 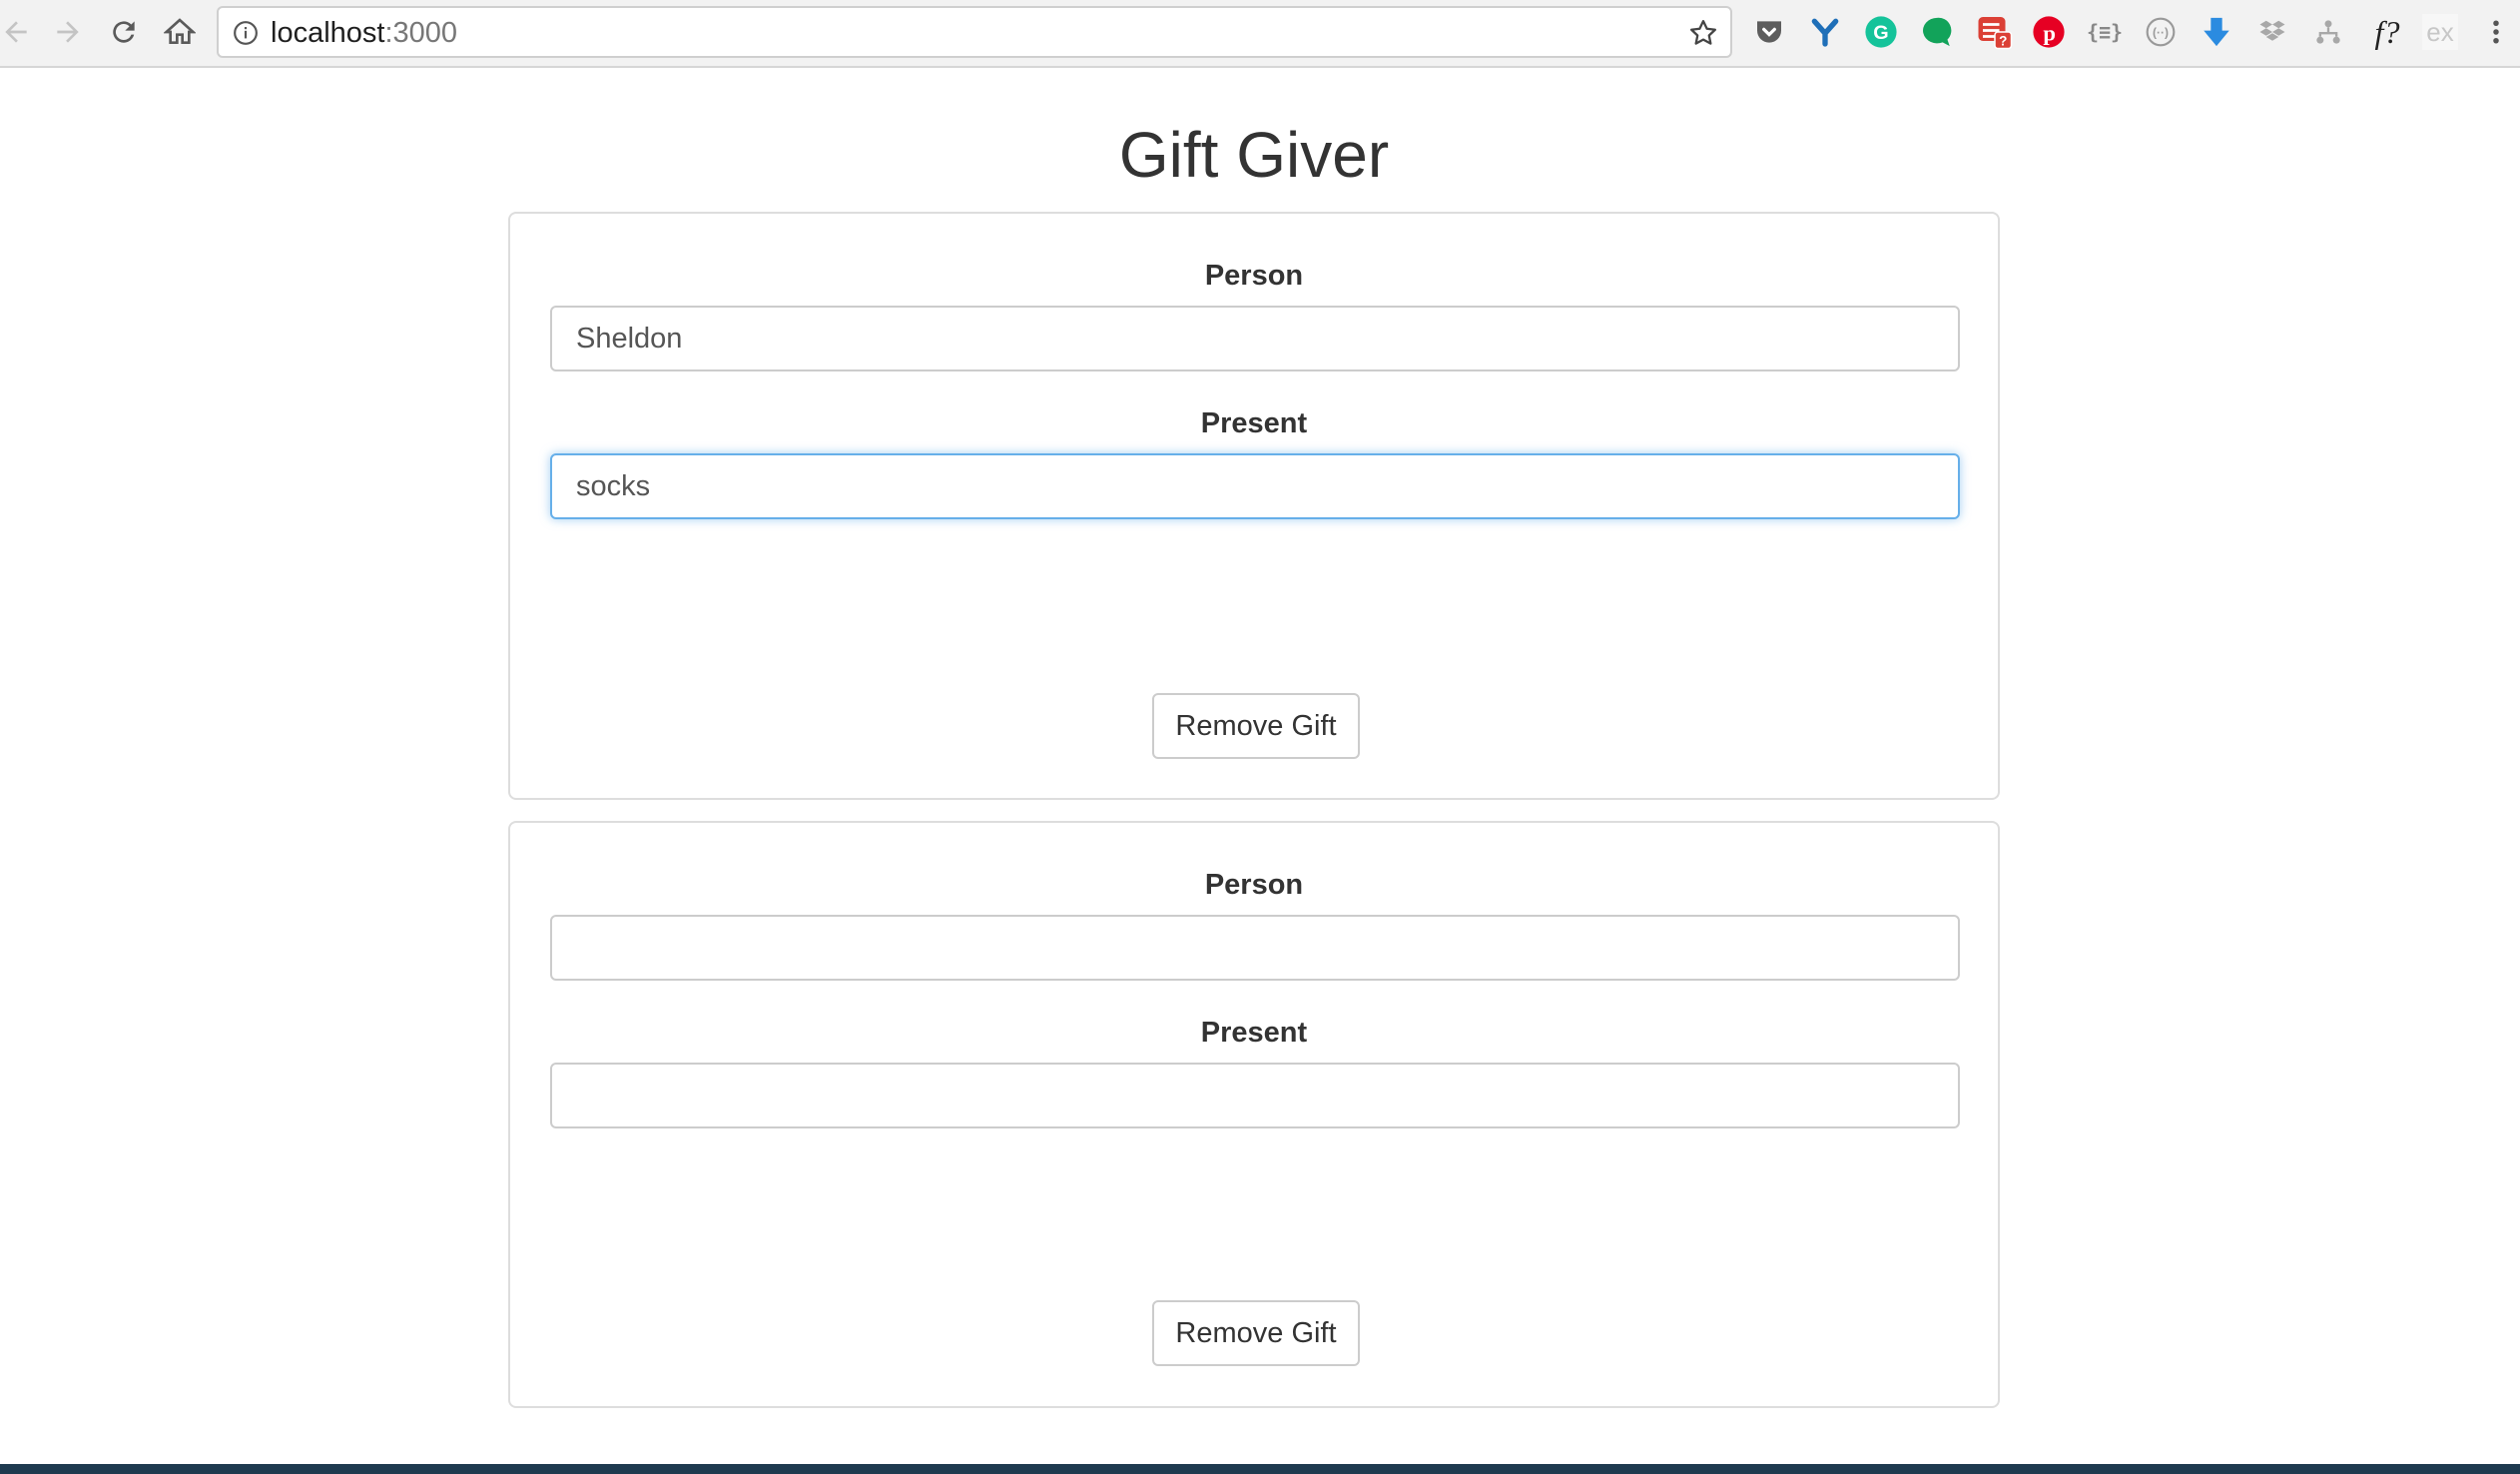 What do you see at coordinates (20, 32) in the screenshot?
I see `back-icon` at bounding box center [20, 32].